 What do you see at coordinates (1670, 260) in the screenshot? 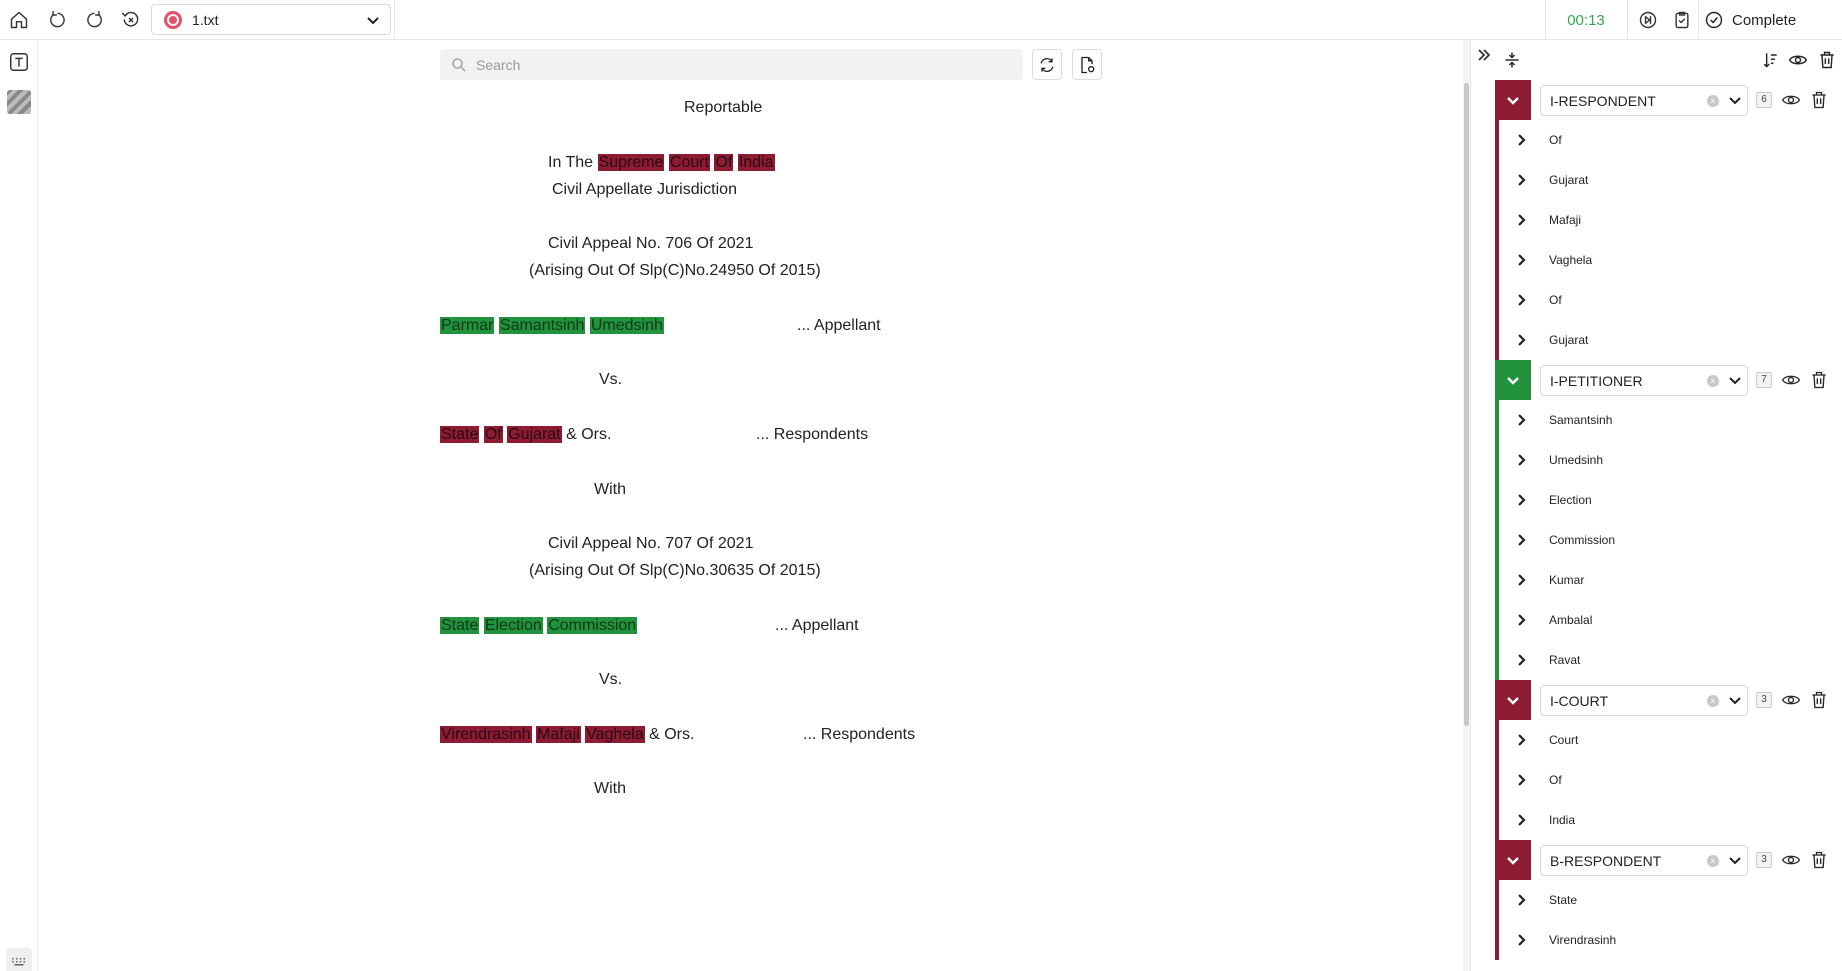
I see `entity-item: Vaghela` at bounding box center [1670, 260].